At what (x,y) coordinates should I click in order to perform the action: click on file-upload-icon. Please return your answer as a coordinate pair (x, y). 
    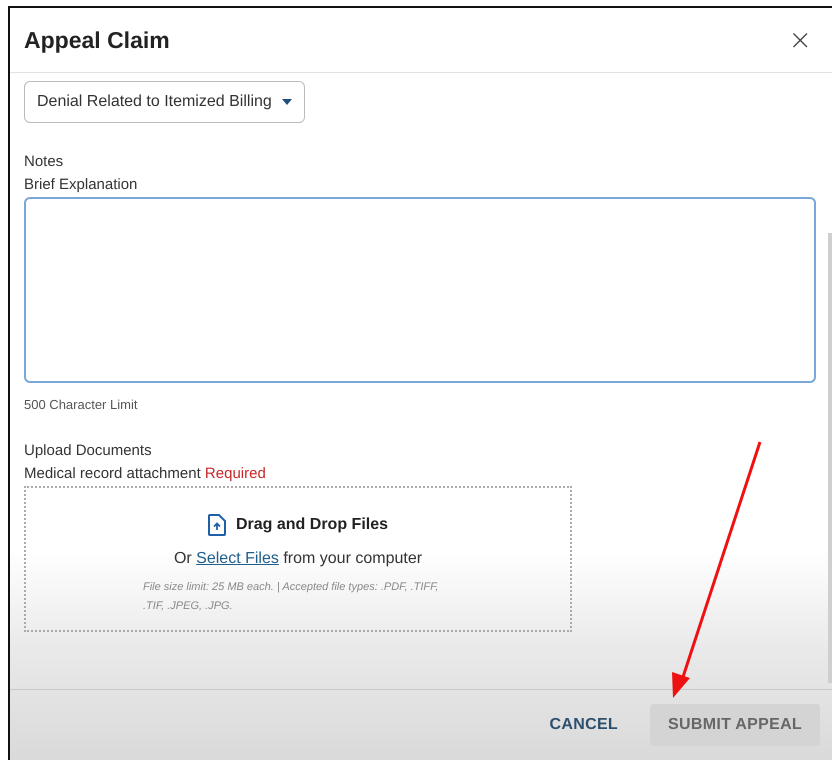
    Looking at the image, I should click on (217, 525).